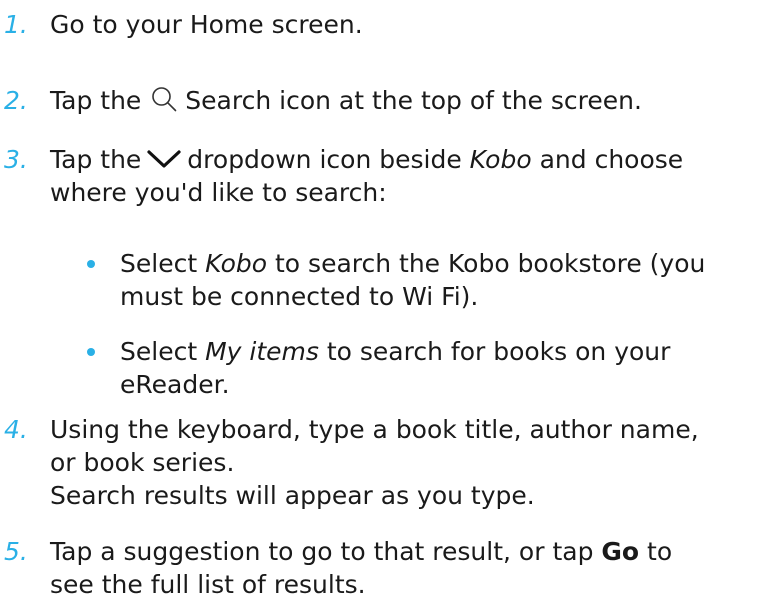  I want to click on step-text: to, so click(660, 551).